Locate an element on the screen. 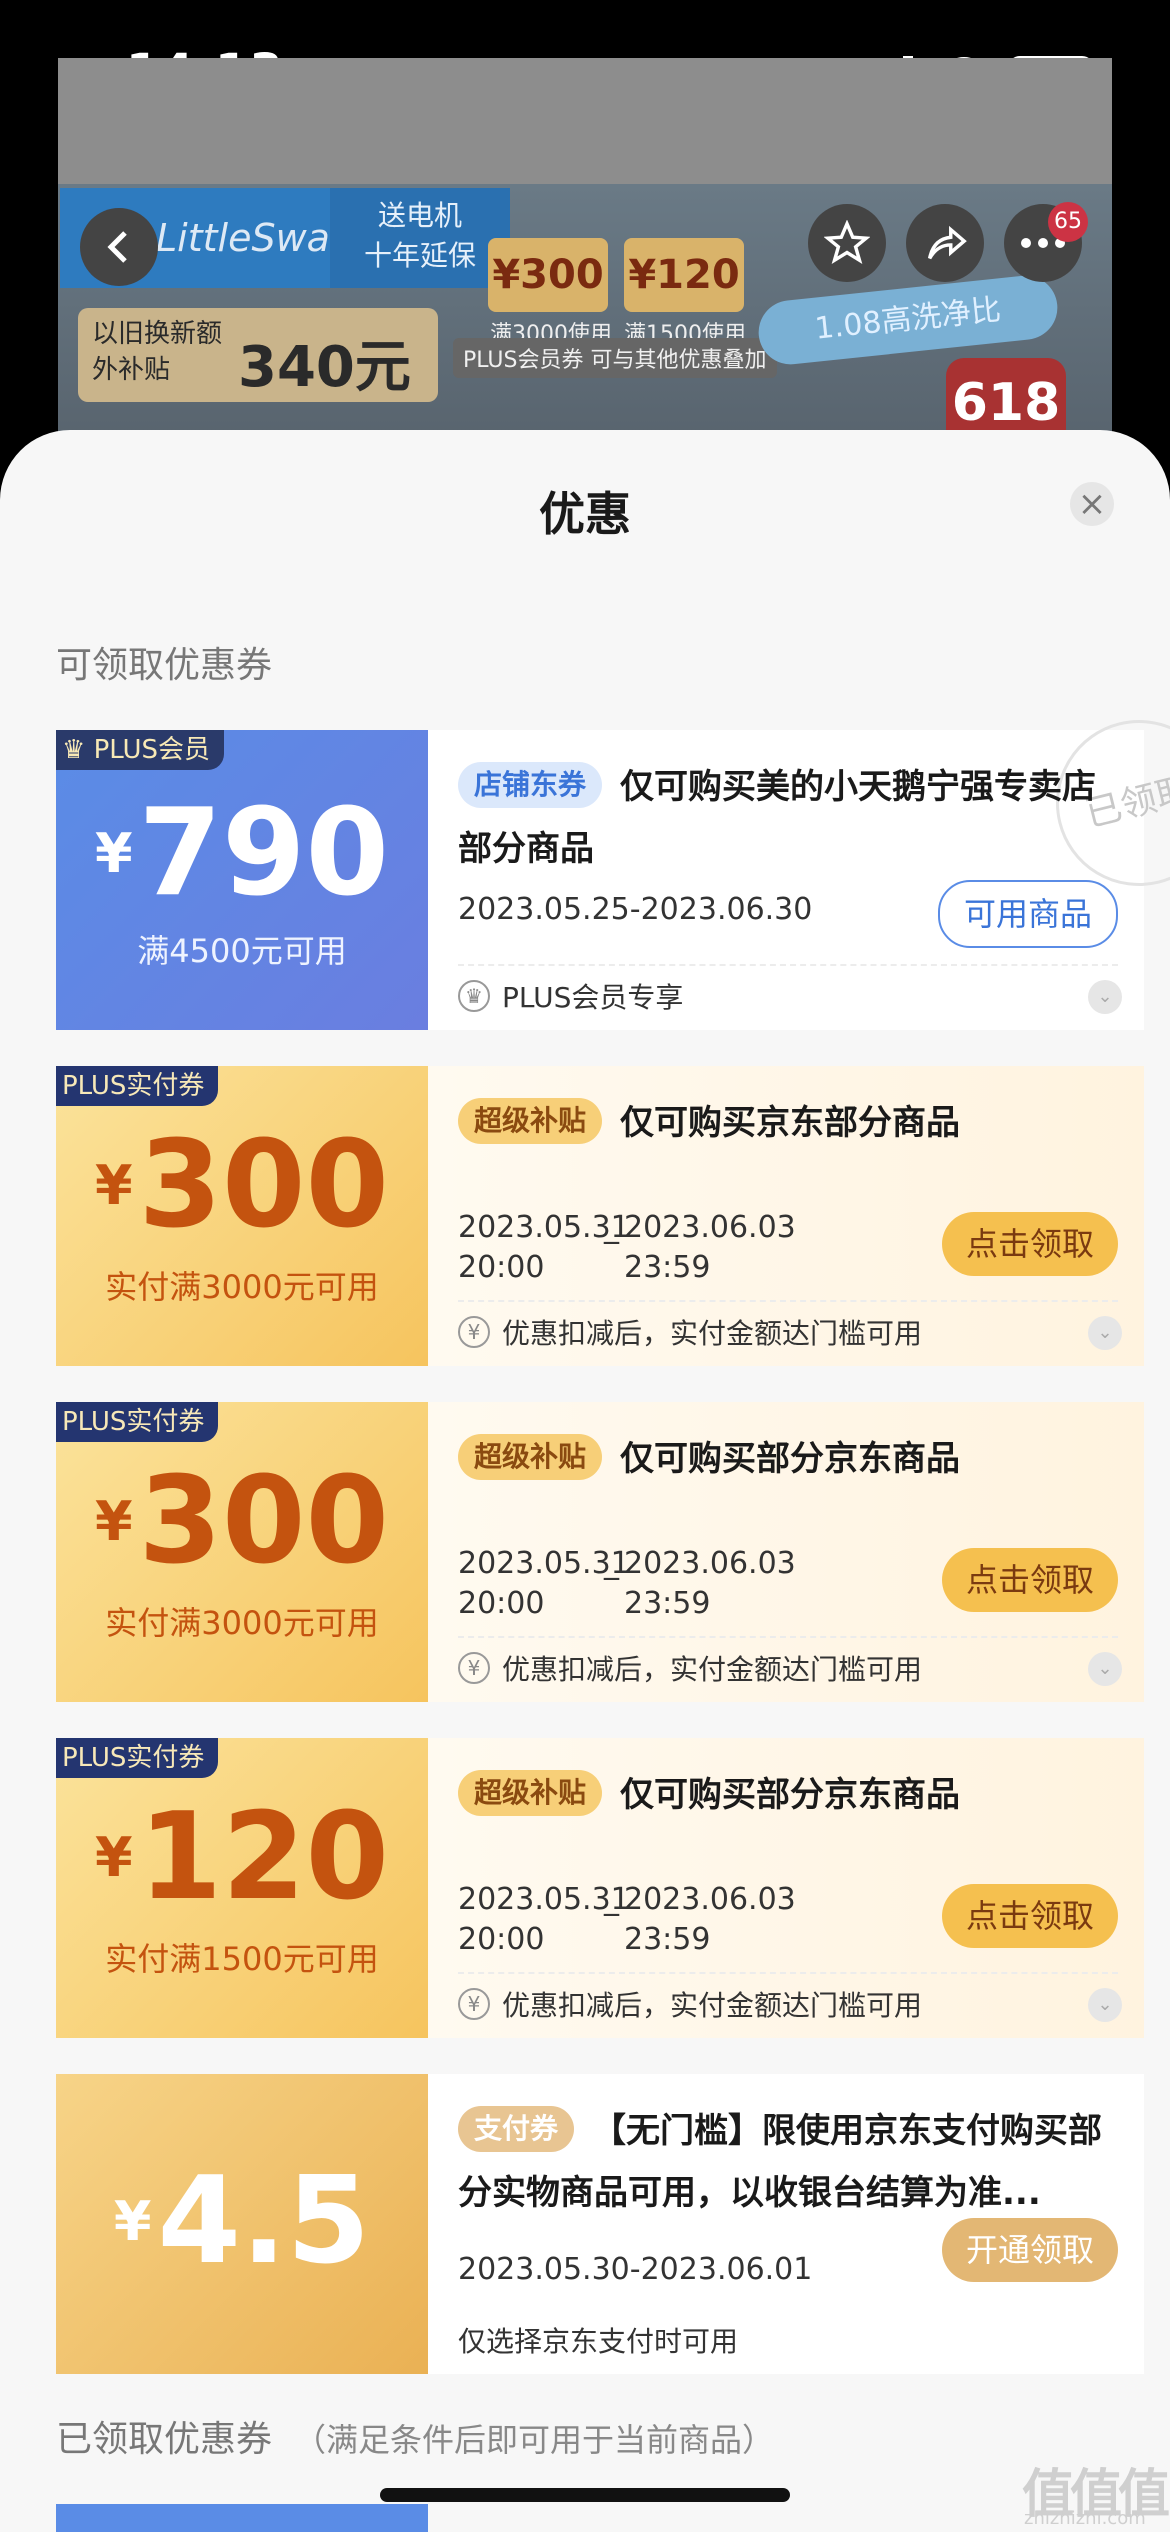 This screenshot has height=2532, width=1170. coupon-amount-panel: PLUS实付券 ¥120 实付满1500元可用 is located at coordinates (242, 1888).